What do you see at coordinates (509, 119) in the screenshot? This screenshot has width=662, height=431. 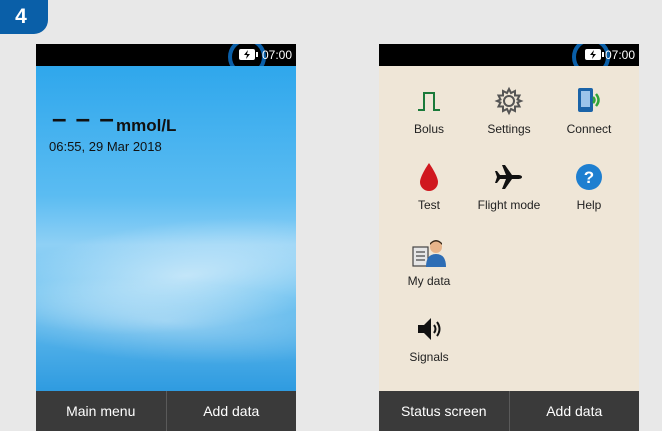 I see `menu-item-settings: Settings` at bounding box center [509, 119].